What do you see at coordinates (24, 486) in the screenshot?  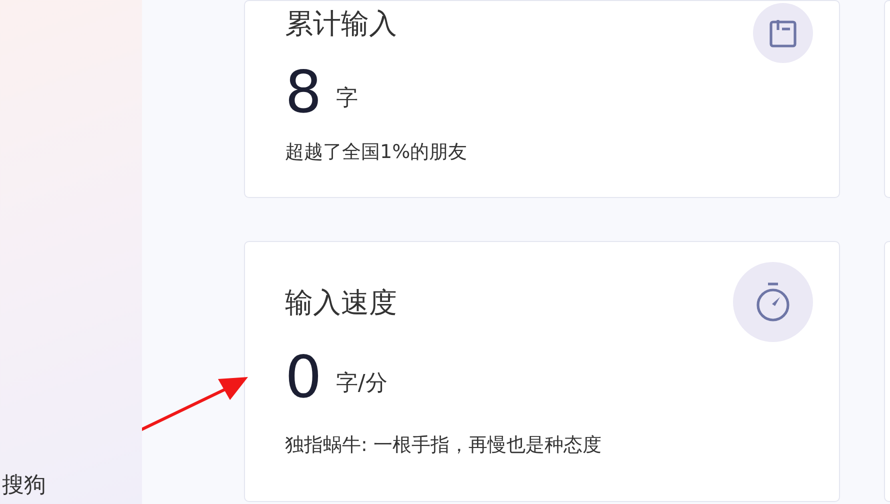 I see `brand-label: 搜狗` at bounding box center [24, 486].